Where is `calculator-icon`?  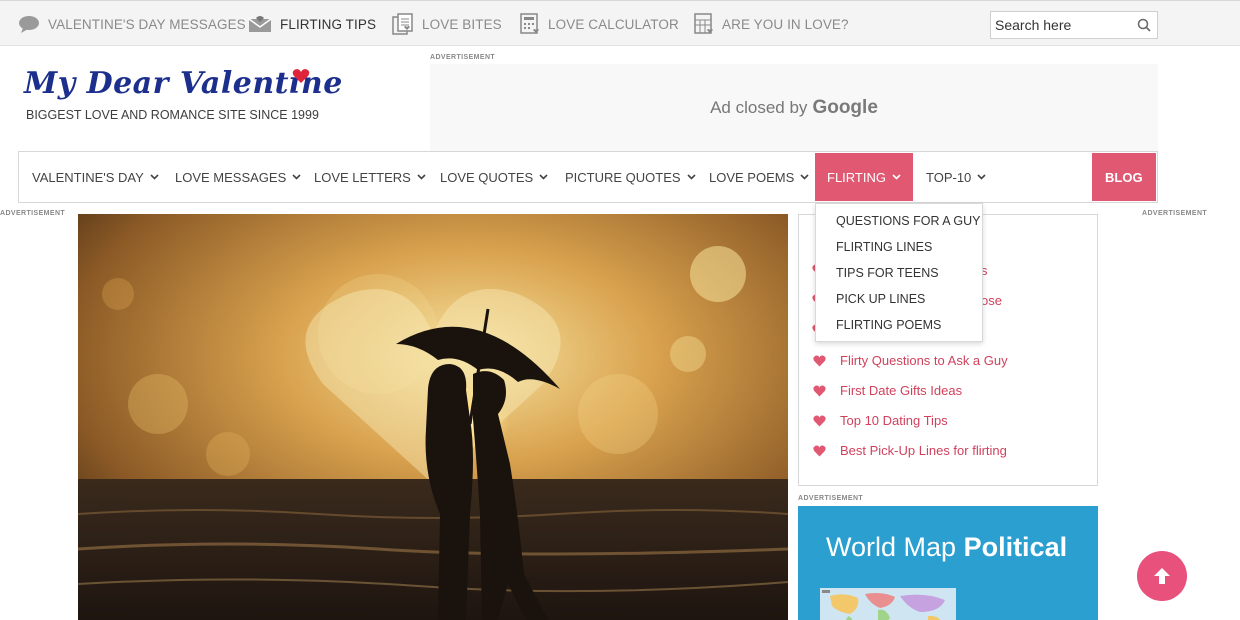 calculator-icon is located at coordinates (529, 23).